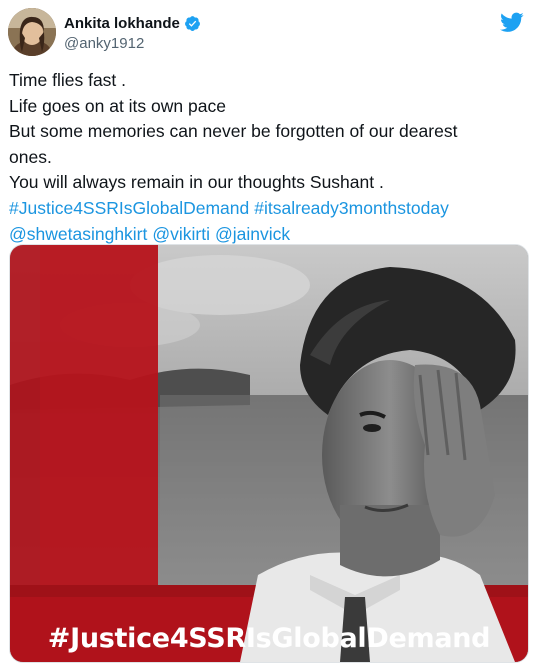  Describe the element at coordinates (268, 33) in the screenshot. I see `tweet-header: Ankita lokhande @anky1912` at that location.